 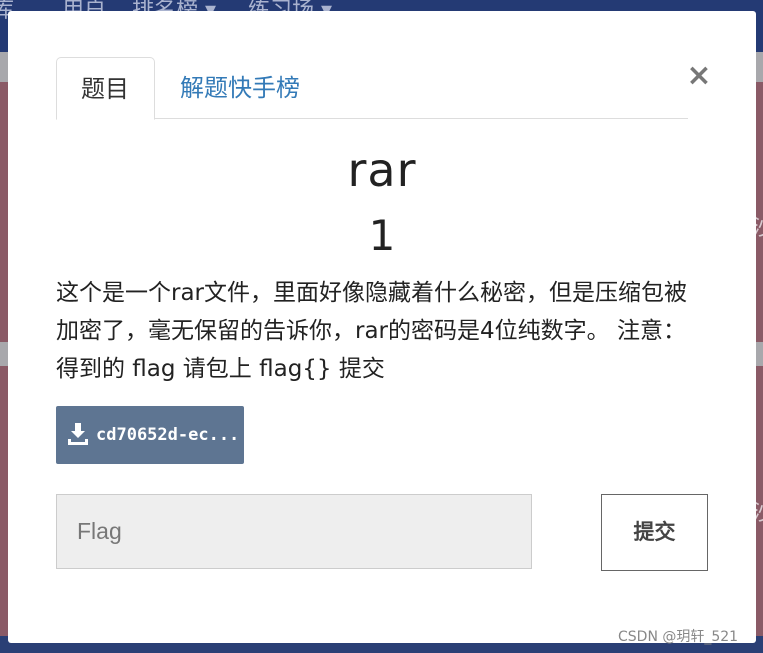 I want to click on challenge-title: rar, so click(x=382, y=170).